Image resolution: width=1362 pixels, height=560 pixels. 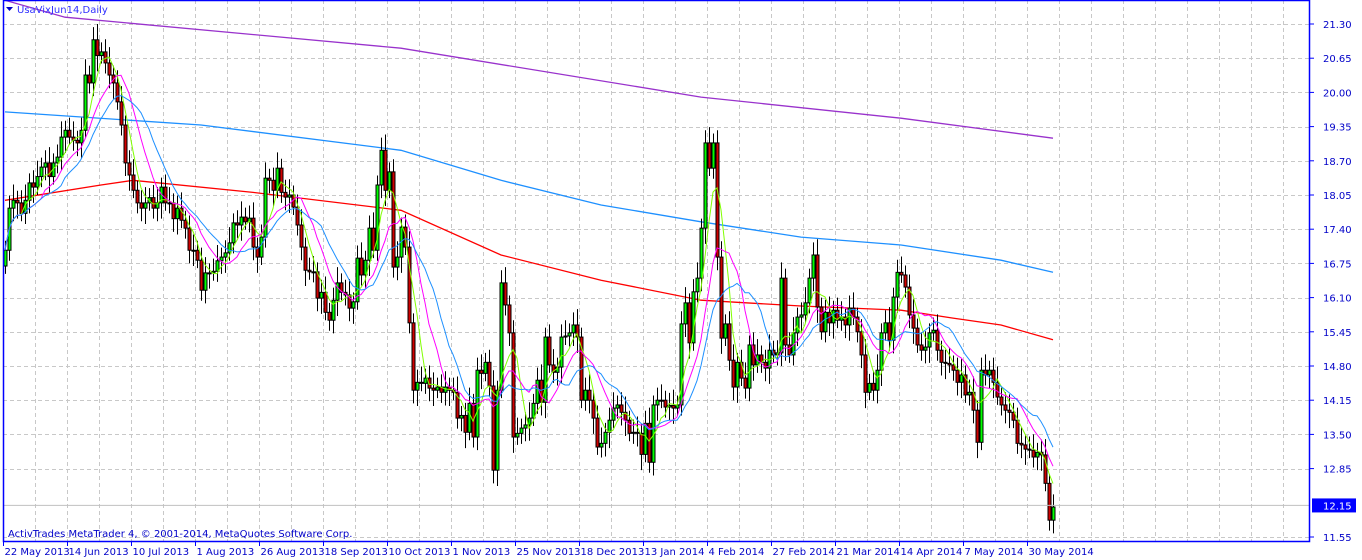 What do you see at coordinates (1337, 470) in the screenshot?
I see `y-tick-label: 12.85` at bounding box center [1337, 470].